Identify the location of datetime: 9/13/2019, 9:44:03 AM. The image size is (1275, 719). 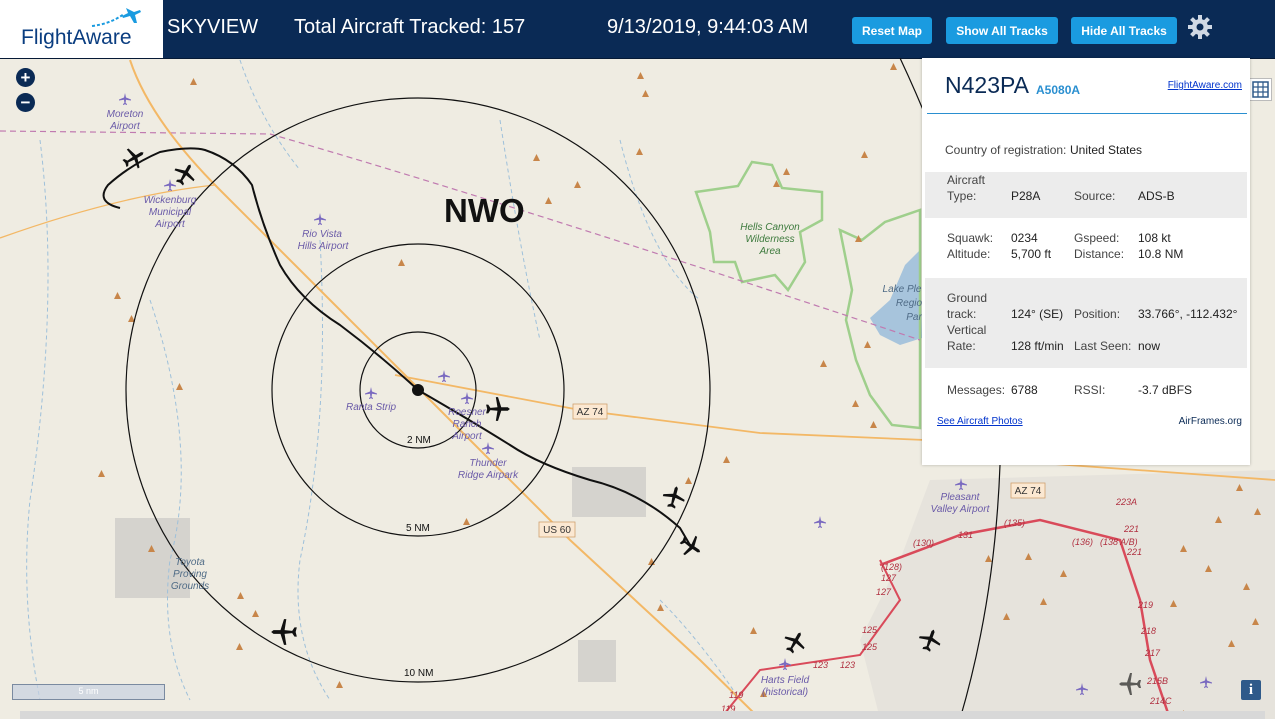
(708, 27).